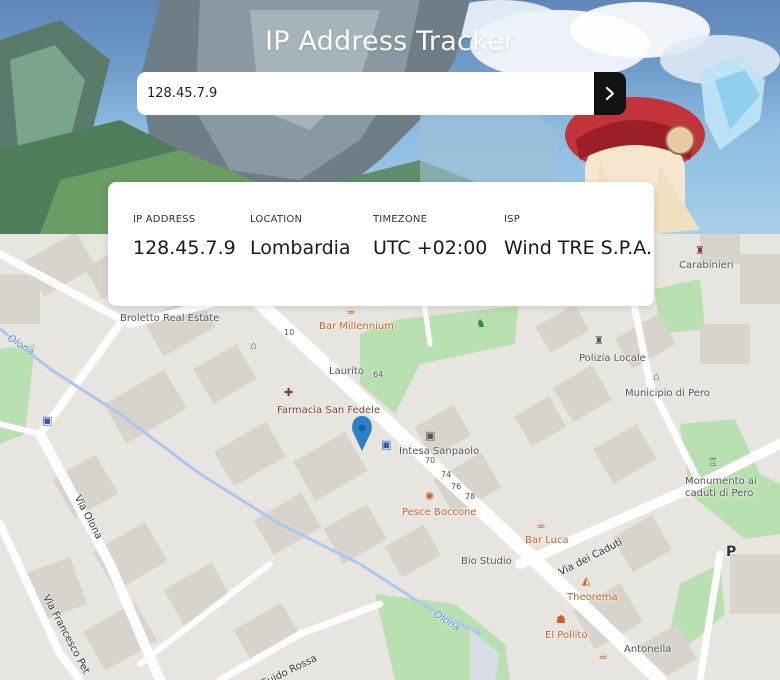 This screenshot has width=780, height=680. What do you see at coordinates (351, 311) in the screenshot?
I see `bar-icon: ☕` at bounding box center [351, 311].